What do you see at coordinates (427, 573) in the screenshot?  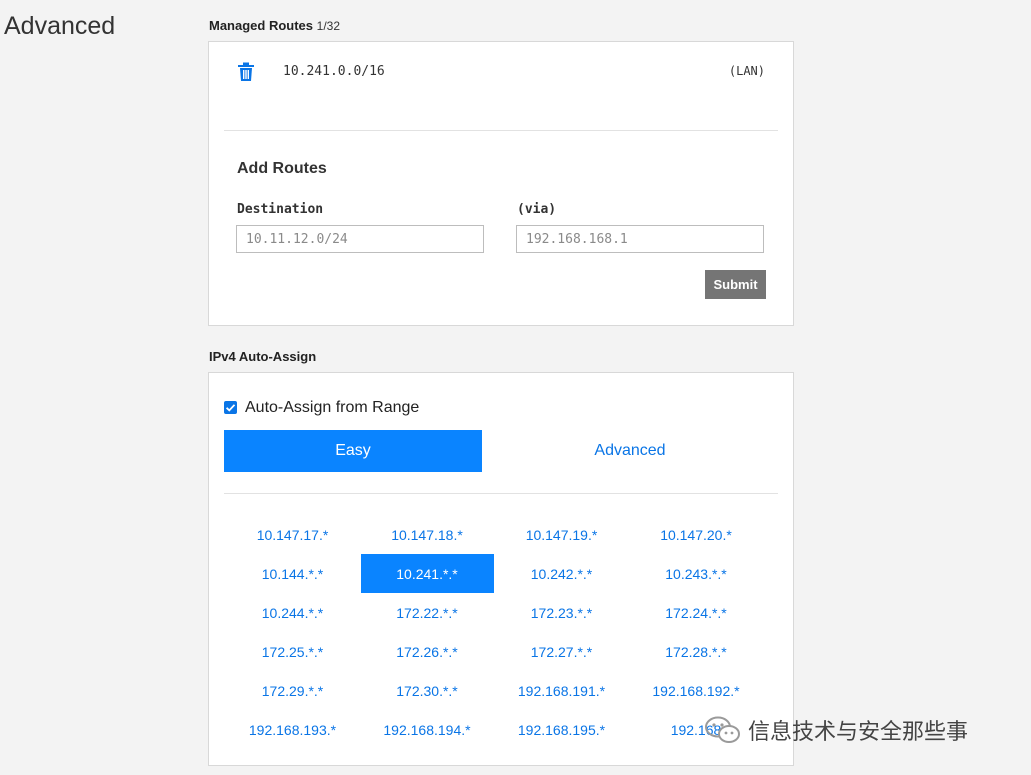 I see `ip-range-option: 10.241.*.*` at bounding box center [427, 573].